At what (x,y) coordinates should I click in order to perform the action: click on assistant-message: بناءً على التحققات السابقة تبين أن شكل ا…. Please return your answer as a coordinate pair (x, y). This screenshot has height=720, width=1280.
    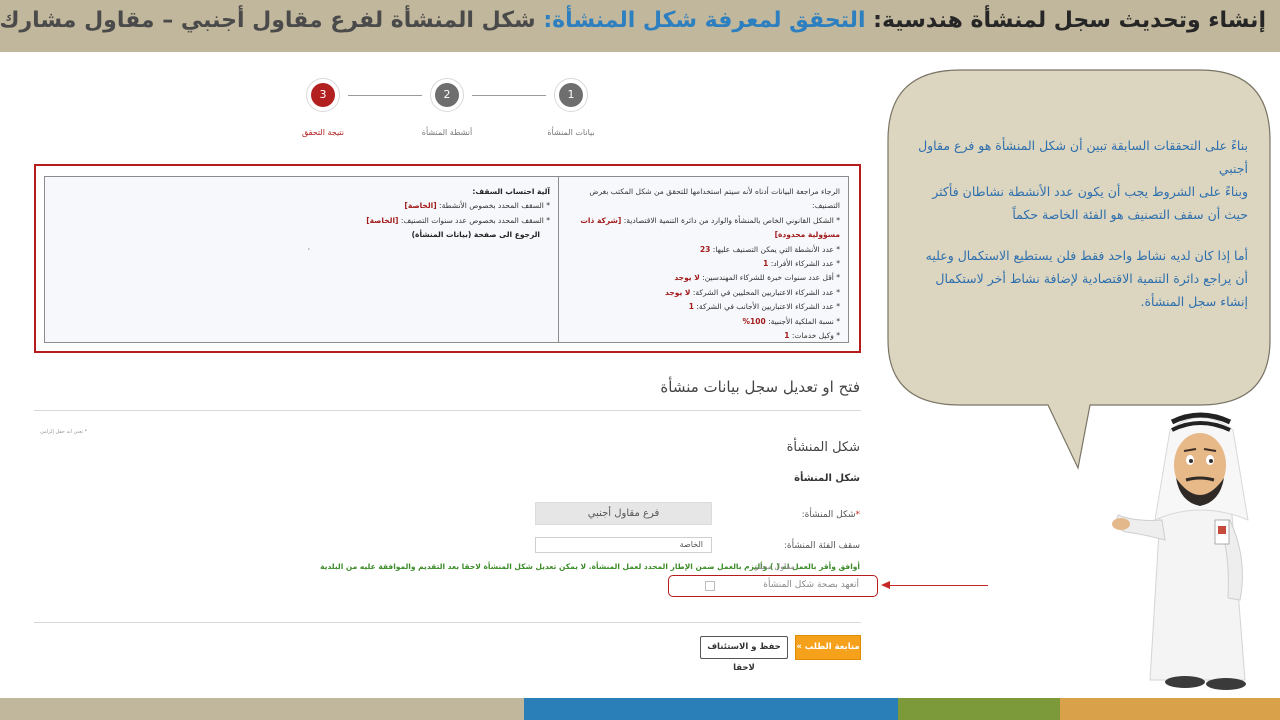
    Looking at the image, I should click on (1080, 223).